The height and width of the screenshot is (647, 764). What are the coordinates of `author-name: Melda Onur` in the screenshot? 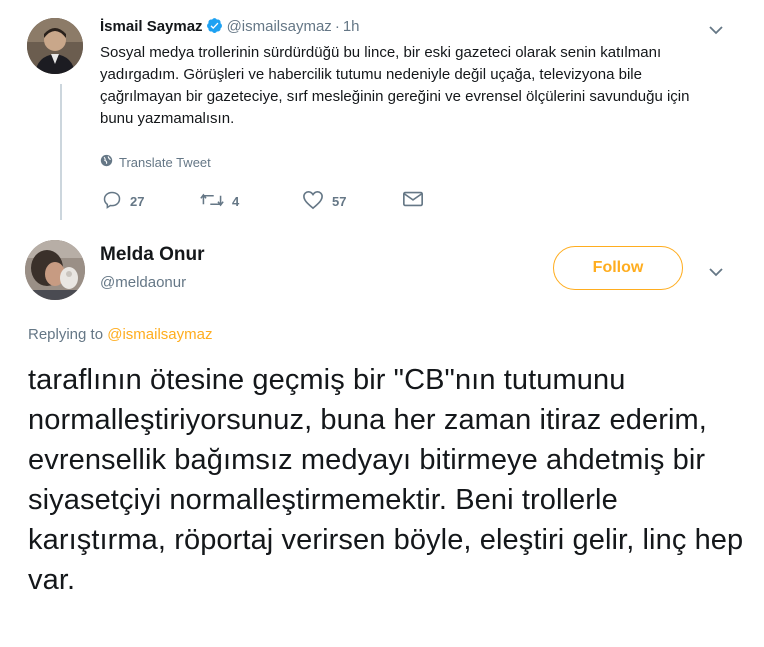 It's located at (152, 255).